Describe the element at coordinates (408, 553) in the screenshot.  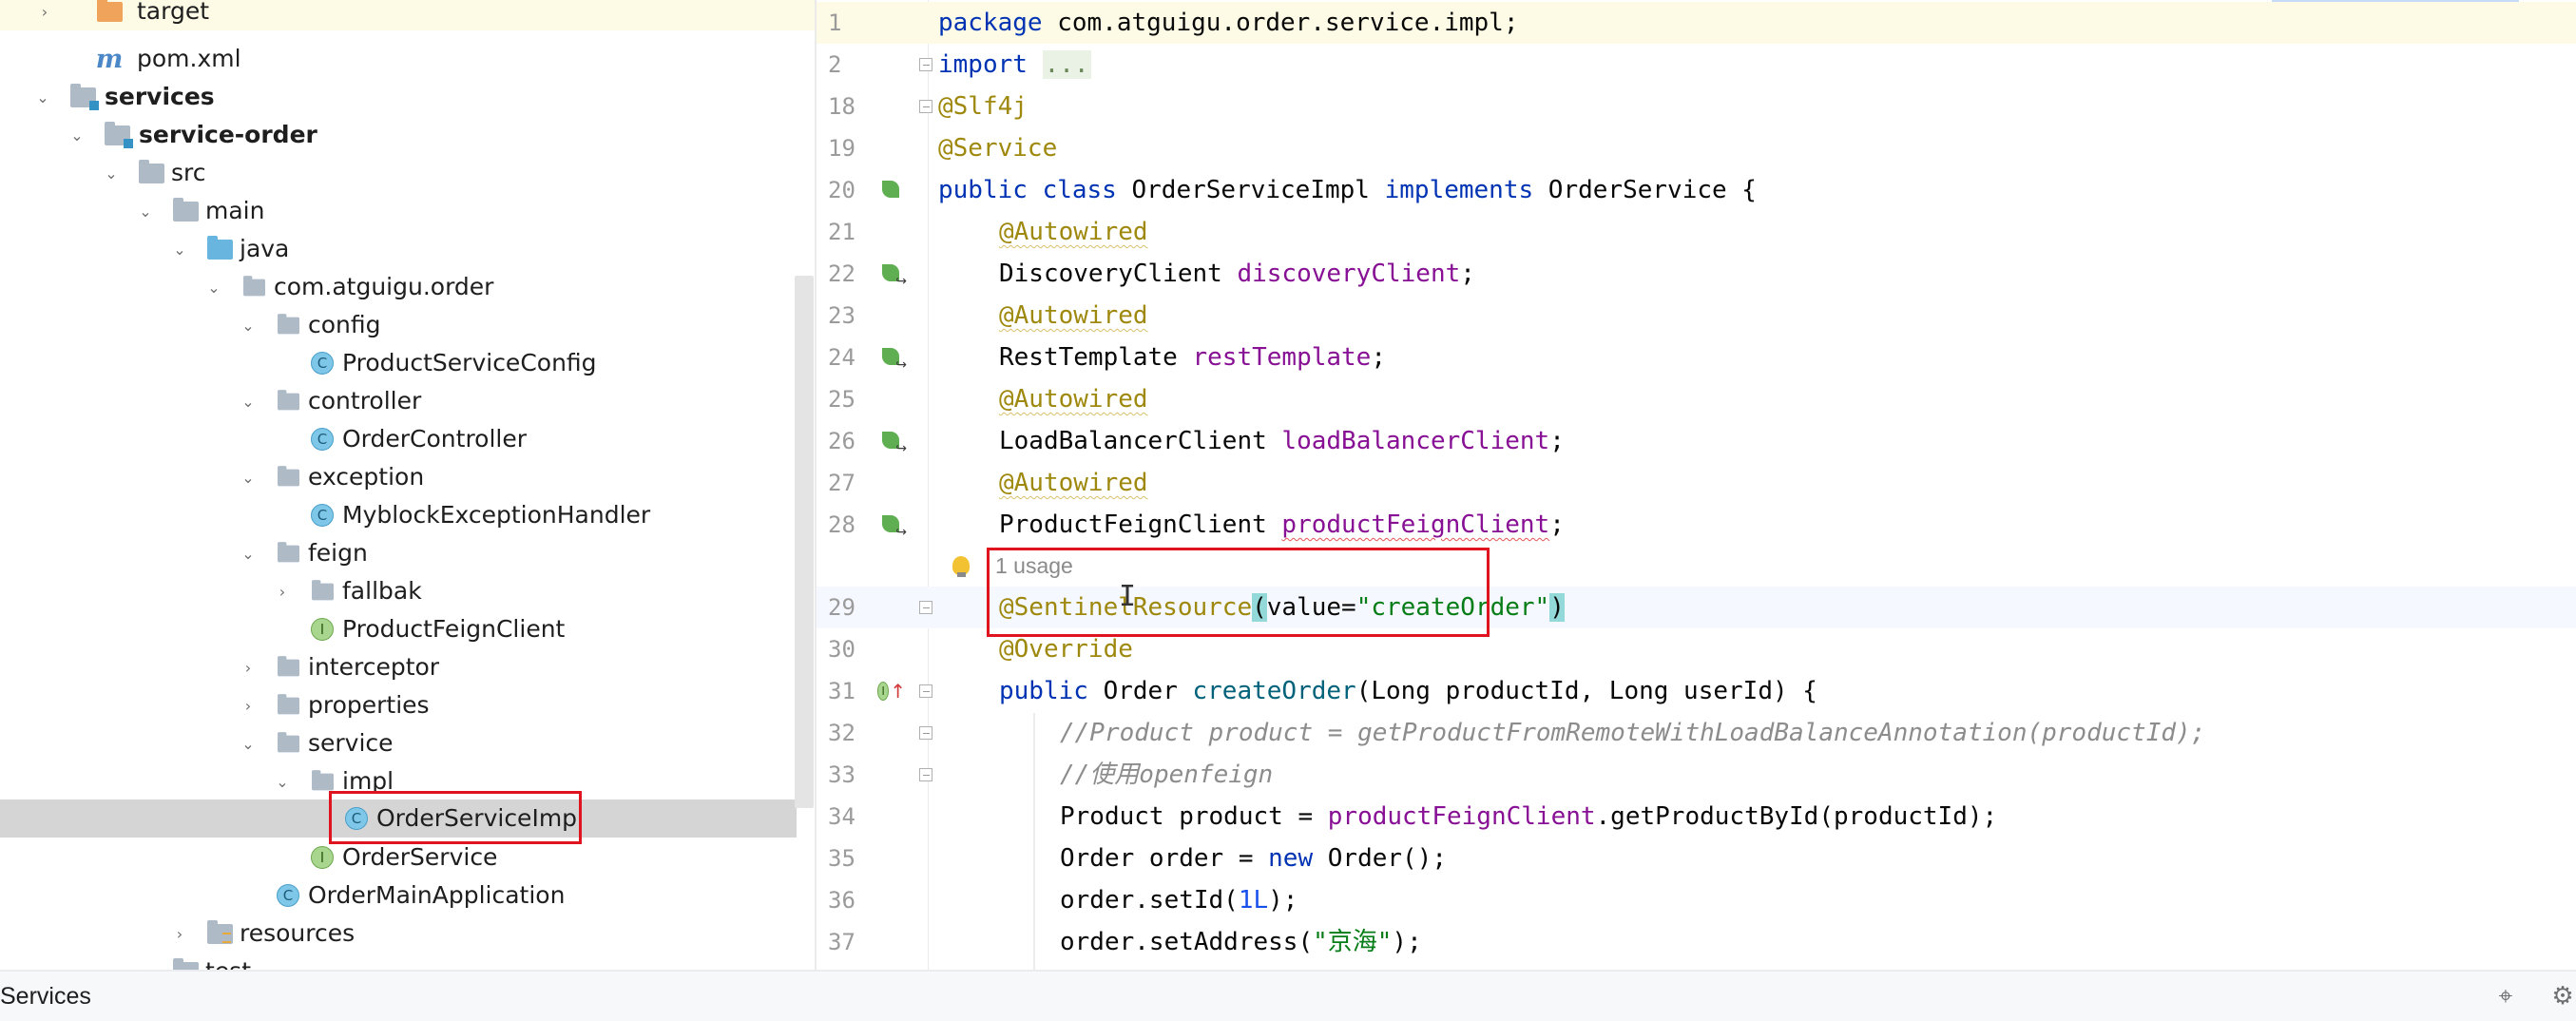
I see `tree-item-feign: ⌄ feign` at that location.